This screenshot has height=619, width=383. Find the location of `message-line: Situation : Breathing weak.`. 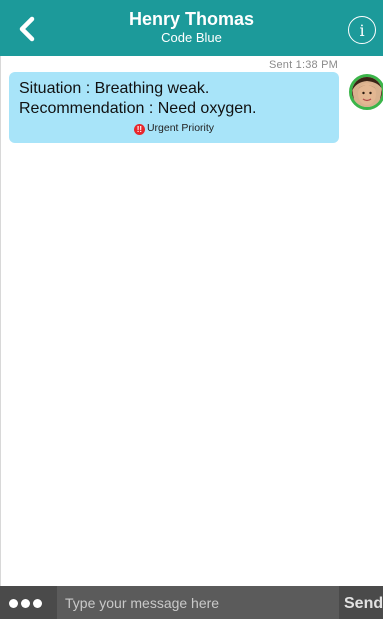

message-line: Situation : Breathing weak. is located at coordinates (114, 88).